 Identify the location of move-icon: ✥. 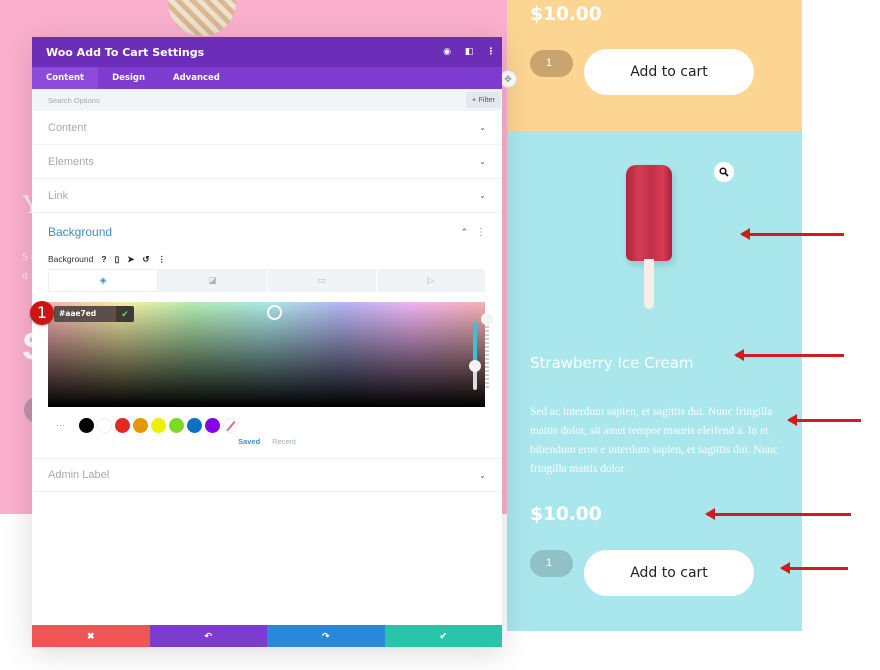
(508, 78).